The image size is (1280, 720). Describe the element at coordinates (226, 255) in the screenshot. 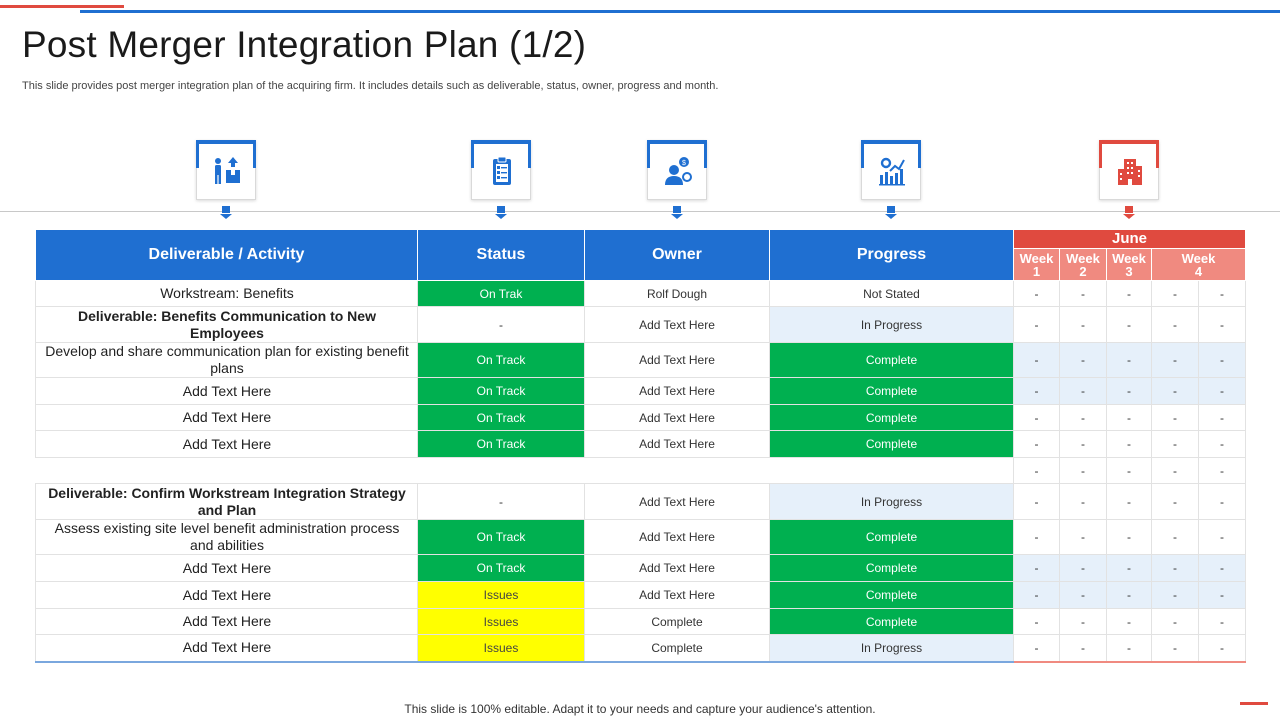

I see `header-activity: Deliverable / Activity` at that location.